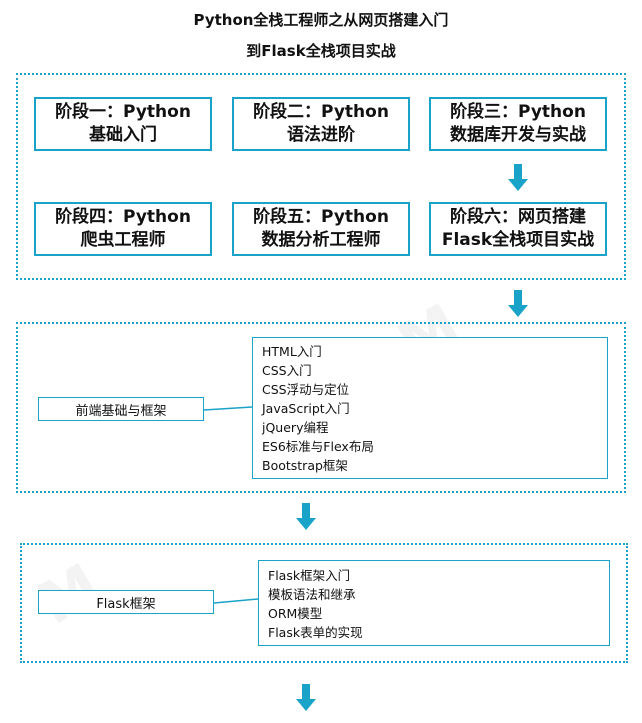 This screenshot has height=723, width=642. What do you see at coordinates (312, 594) in the screenshot?
I see `list-item: 模板语法和继承` at bounding box center [312, 594].